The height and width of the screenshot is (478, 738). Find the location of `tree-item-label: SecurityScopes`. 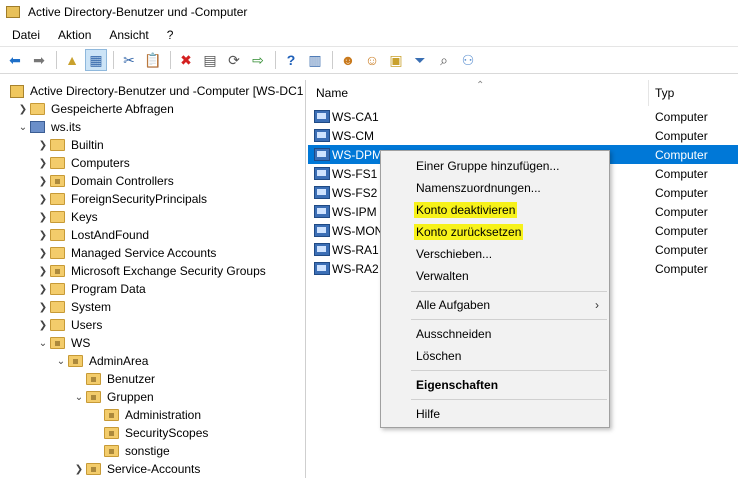

tree-item-label: SecurityScopes is located at coordinates (167, 433).